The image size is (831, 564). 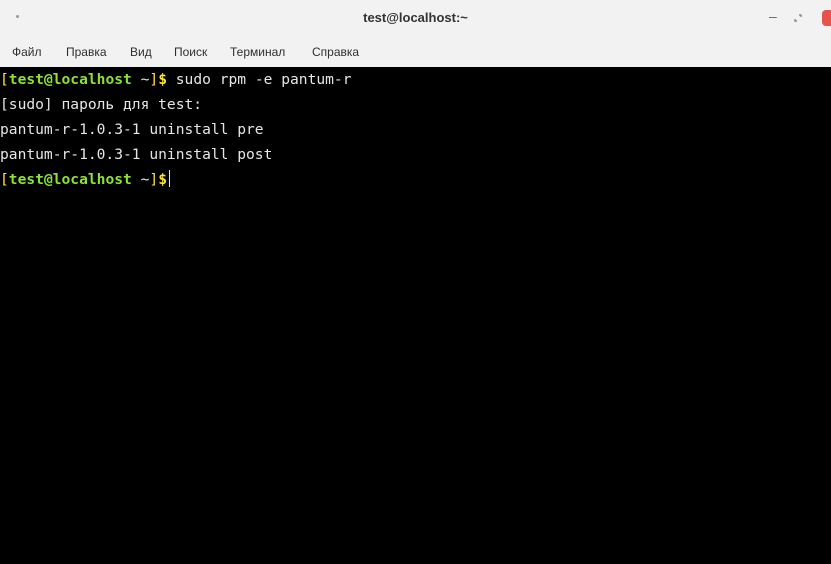 I want to click on menu-item-view: Вид, so click(x=141, y=52).